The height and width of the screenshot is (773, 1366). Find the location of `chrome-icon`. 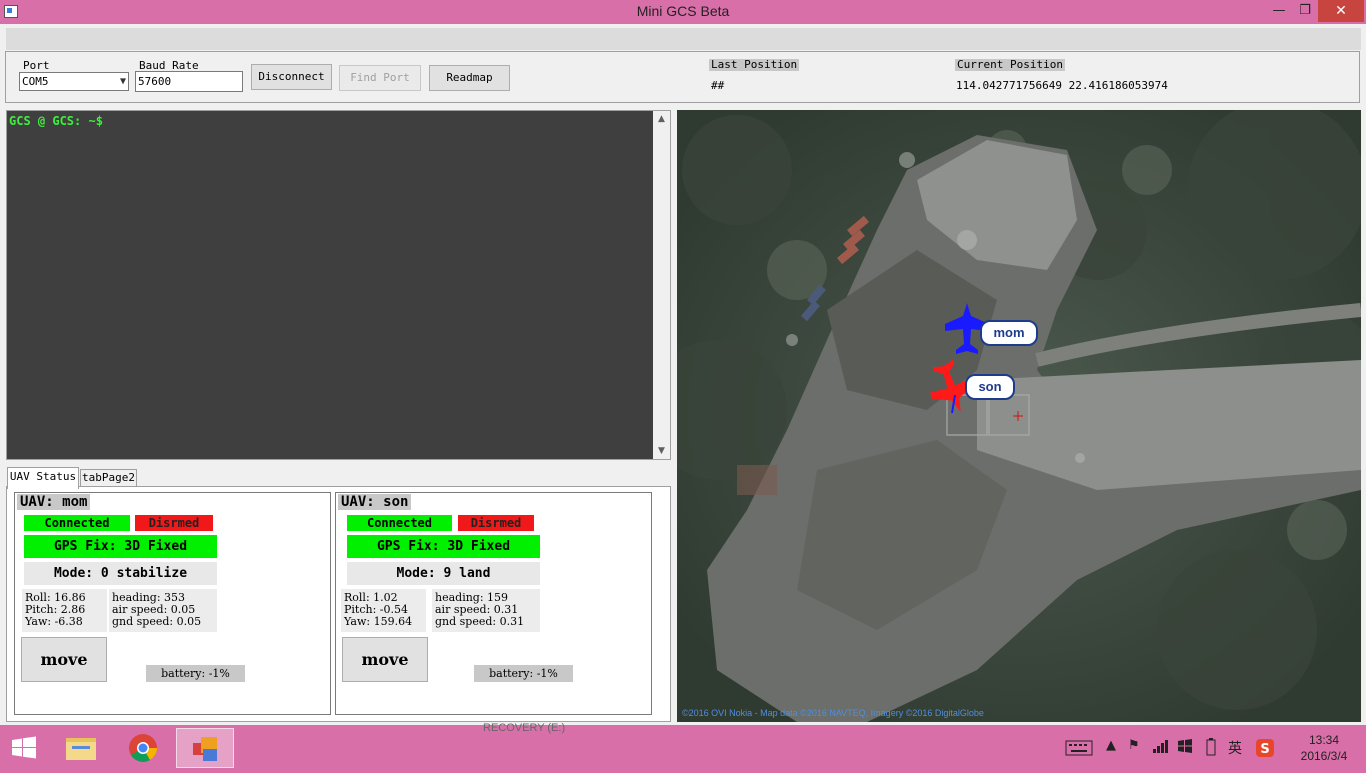

chrome-icon is located at coordinates (143, 748).